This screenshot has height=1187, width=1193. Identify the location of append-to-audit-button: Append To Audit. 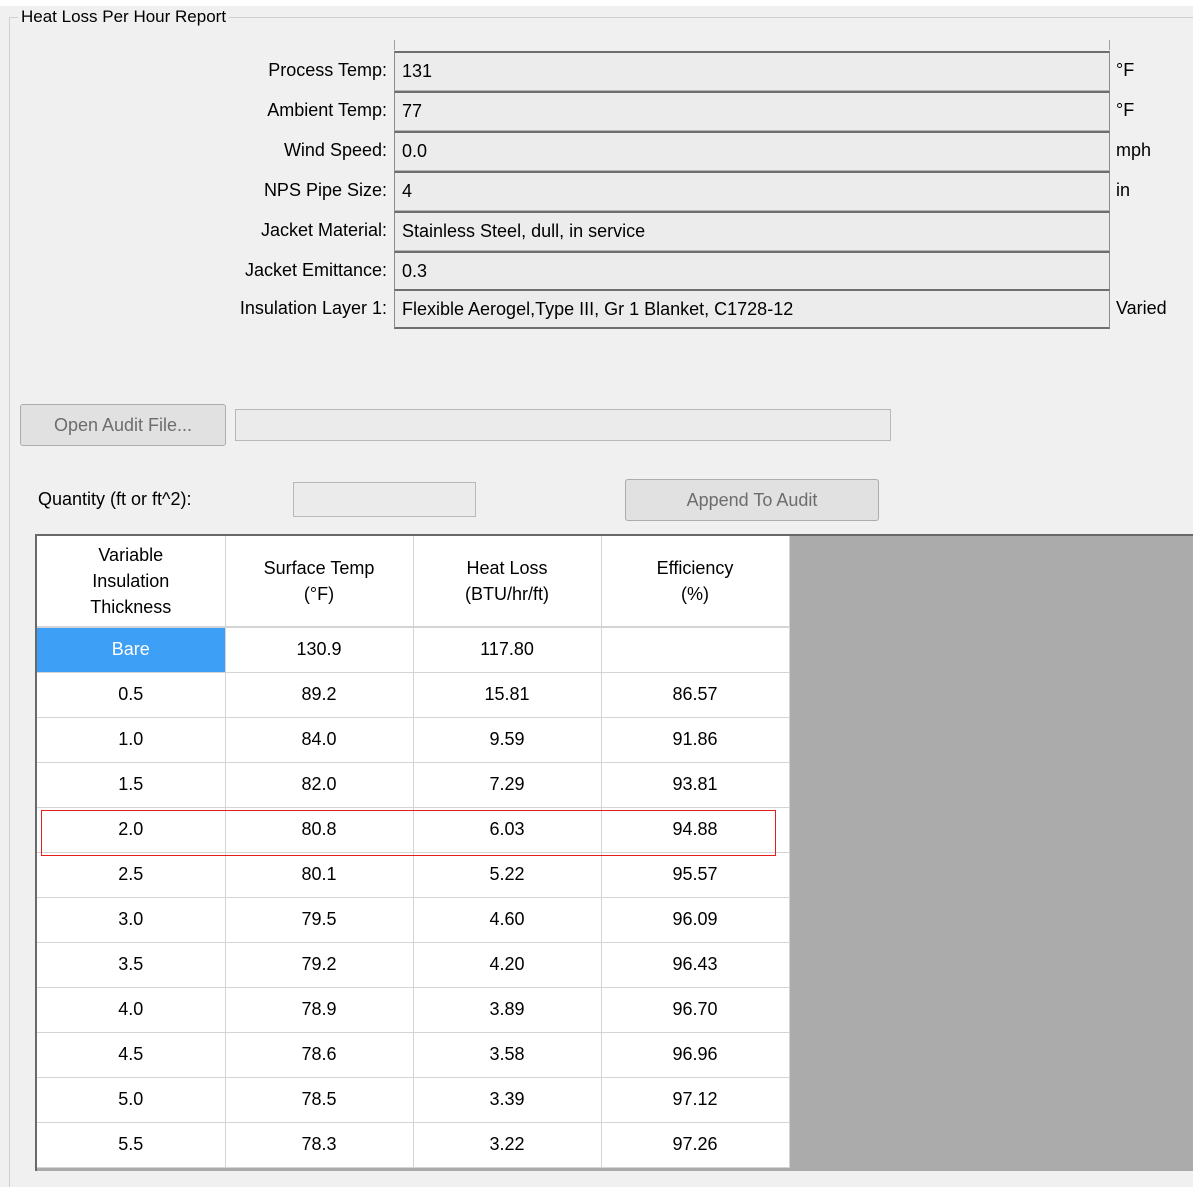
(752, 500).